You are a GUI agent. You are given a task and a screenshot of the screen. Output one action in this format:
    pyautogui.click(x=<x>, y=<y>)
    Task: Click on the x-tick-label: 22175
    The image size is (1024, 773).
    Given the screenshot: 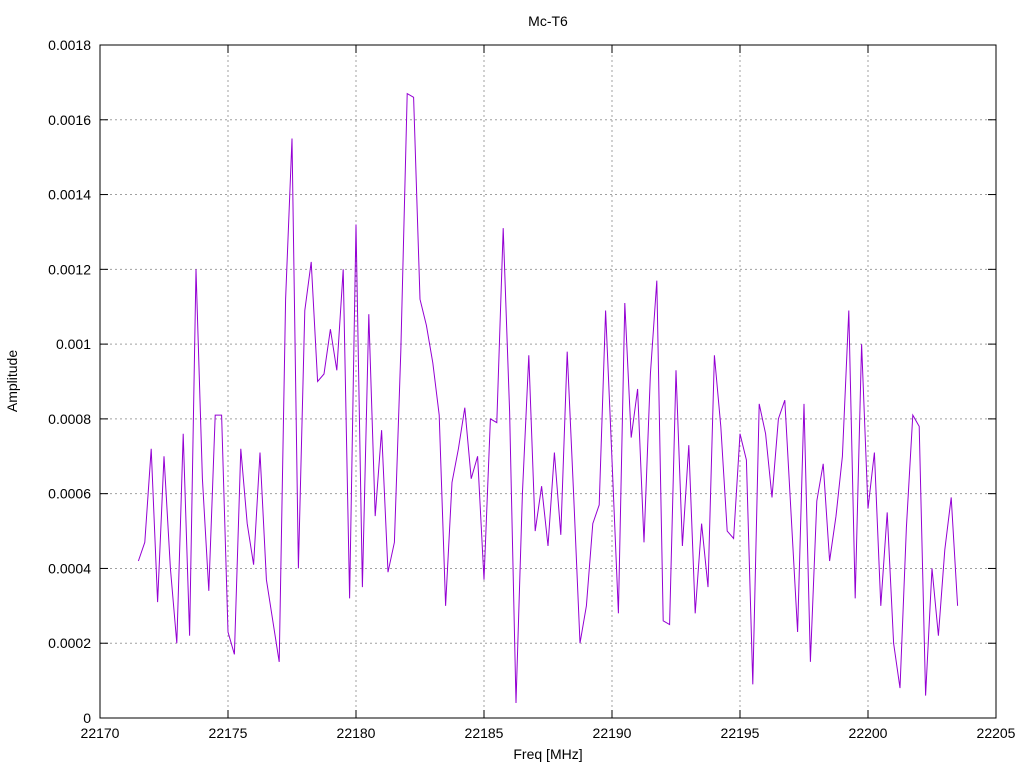 What is the action you would take?
    pyautogui.click(x=228, y=733)
    